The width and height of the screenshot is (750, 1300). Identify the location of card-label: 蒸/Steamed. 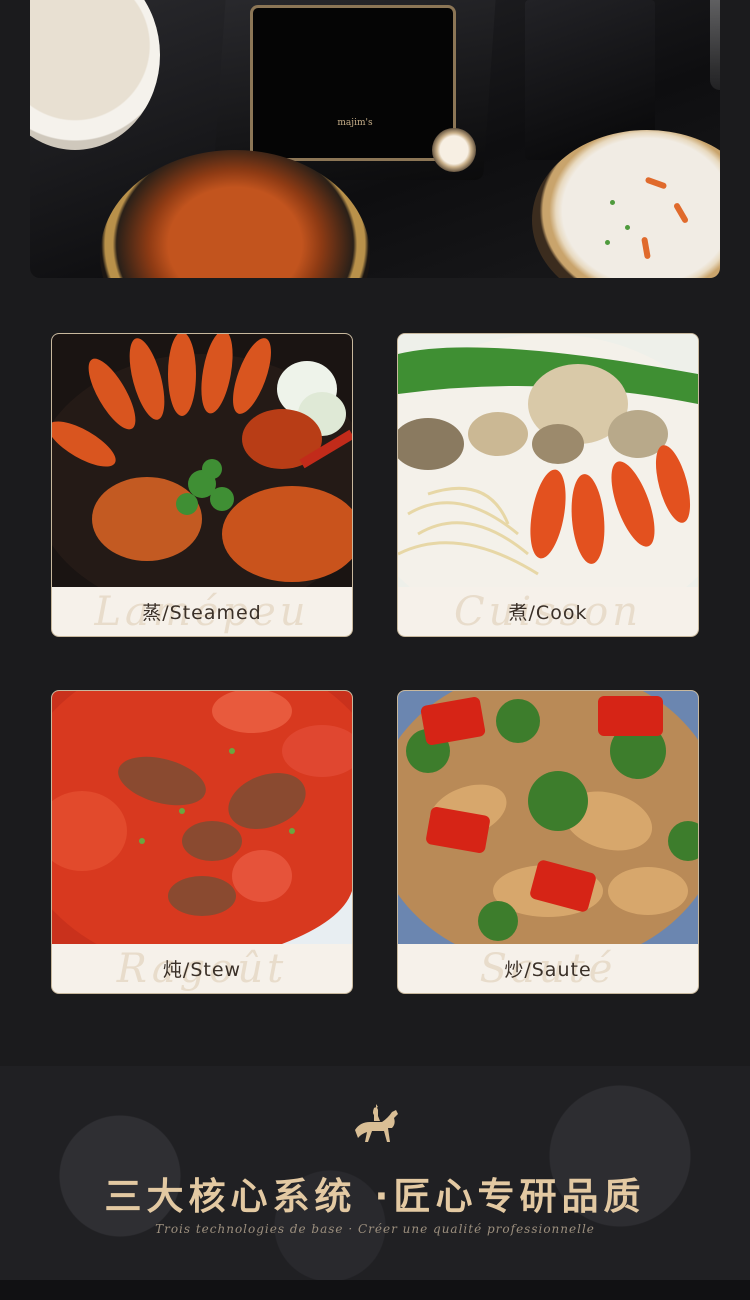
(202, 613).